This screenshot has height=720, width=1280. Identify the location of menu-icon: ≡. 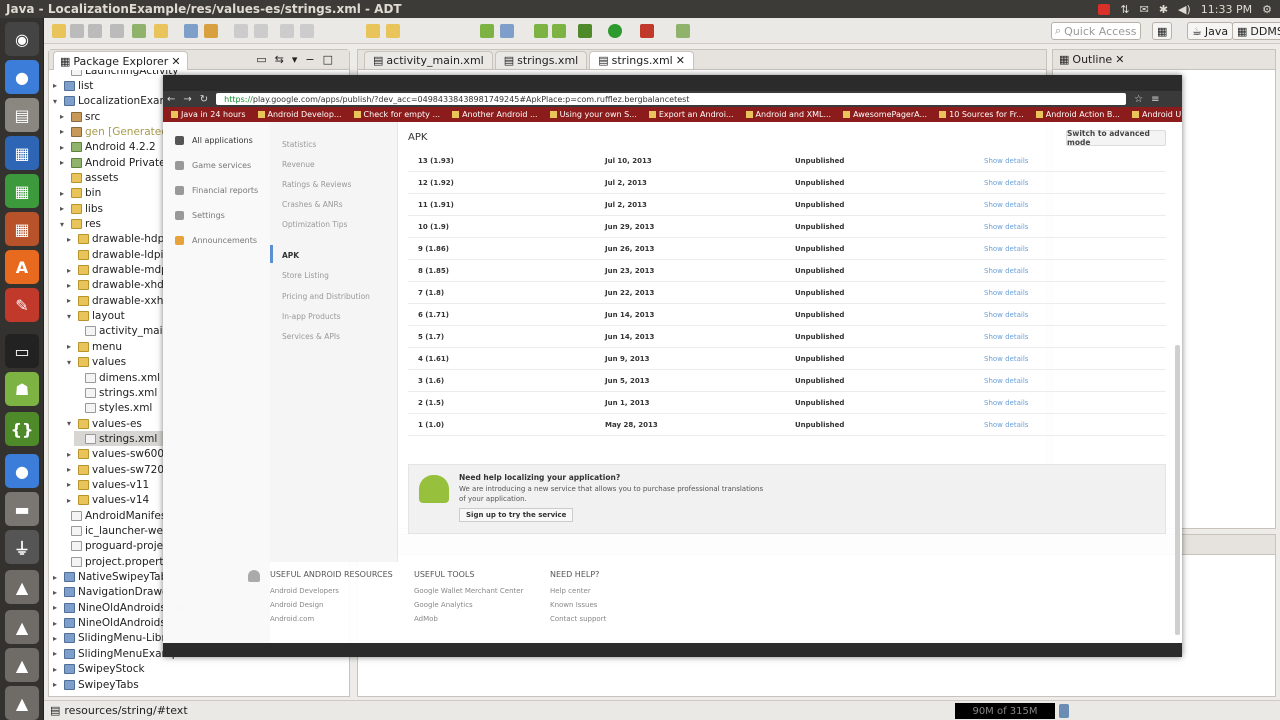
(1155, 99).